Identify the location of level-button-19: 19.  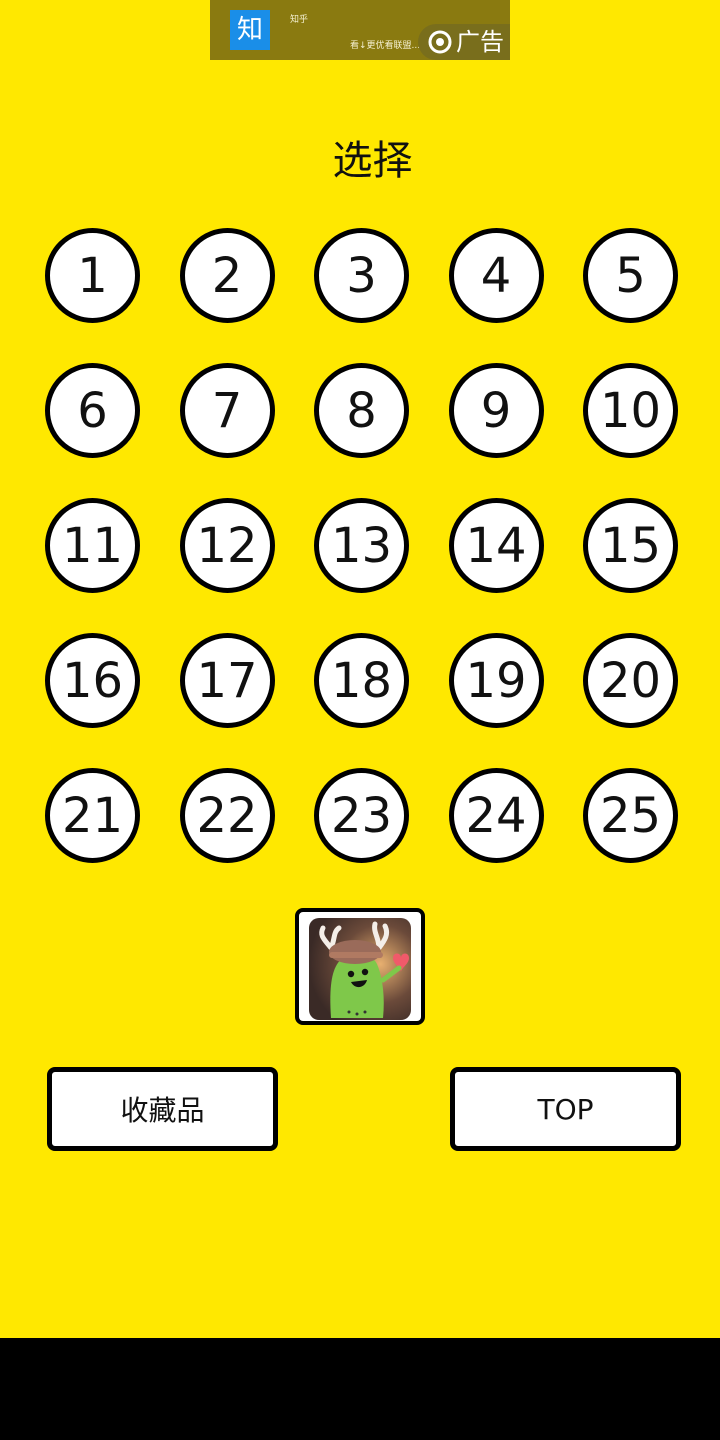
(496, 680).